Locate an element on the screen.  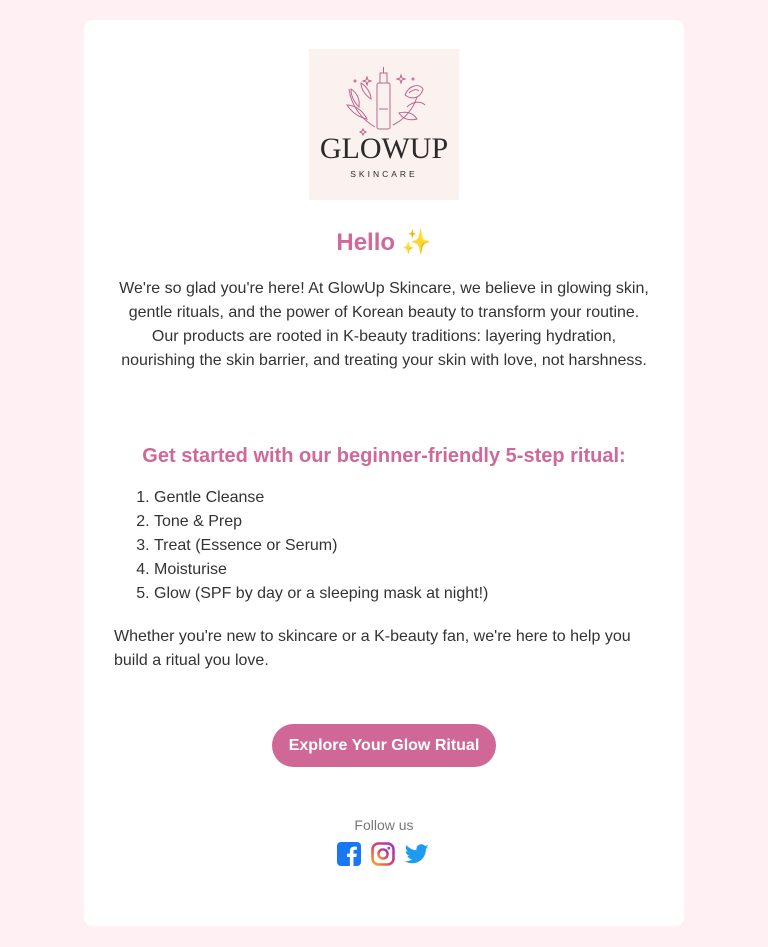
logo-wordmark: GLOWUP is located at coordinates (384, 148).